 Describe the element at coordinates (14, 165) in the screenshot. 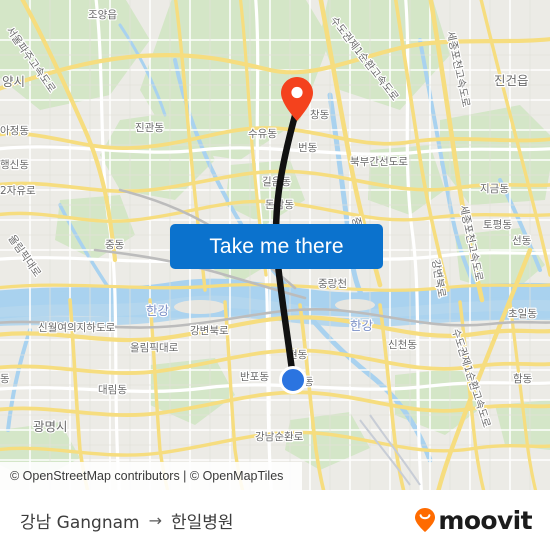

I see `map-label: 행신동` at that location.